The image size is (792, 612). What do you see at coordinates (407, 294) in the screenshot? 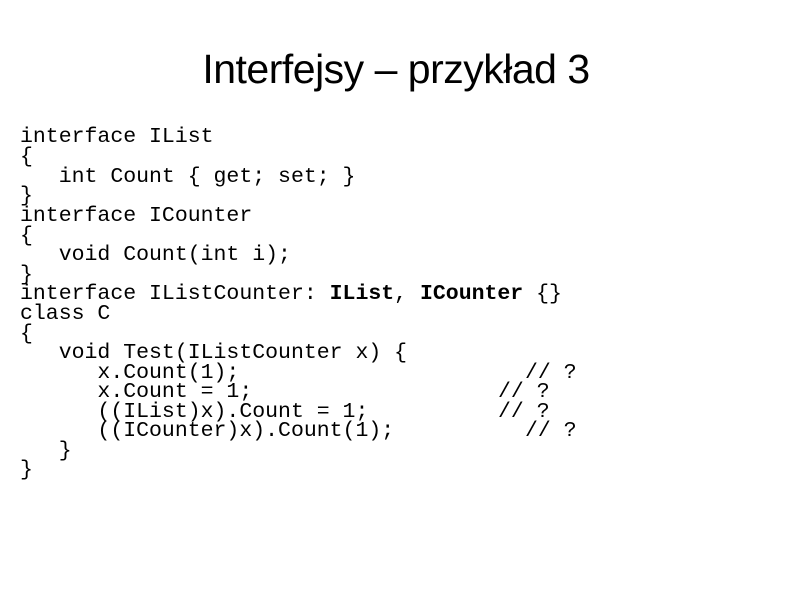
I see `code-text: ,` at bounding box center [407, 294].